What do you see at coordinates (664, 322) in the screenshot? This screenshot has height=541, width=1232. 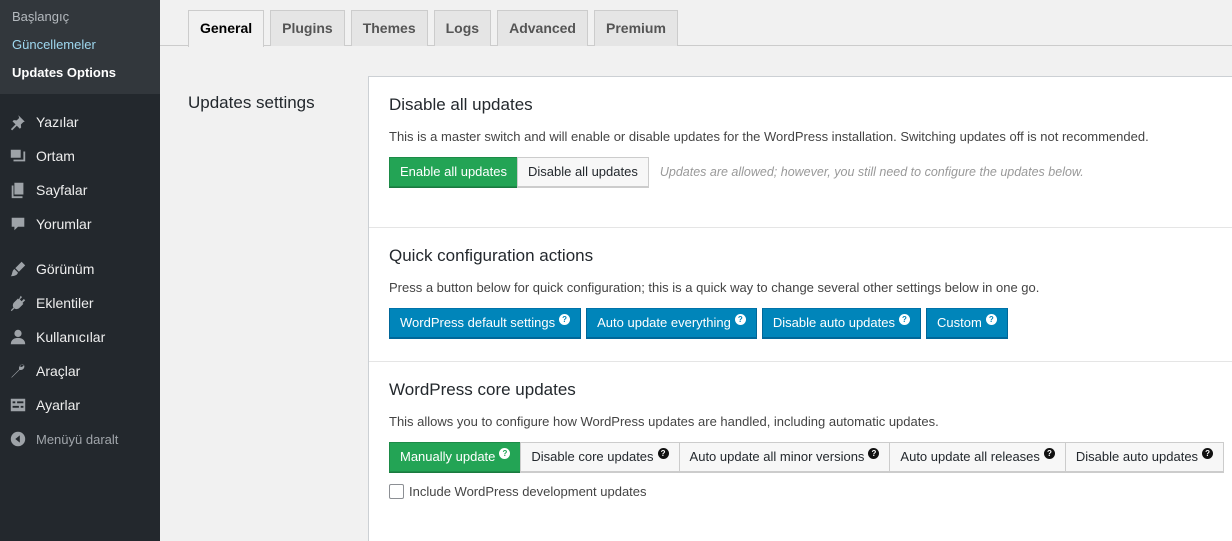 I see `button-label: Auto update everything` at bounding box center [664, 322].